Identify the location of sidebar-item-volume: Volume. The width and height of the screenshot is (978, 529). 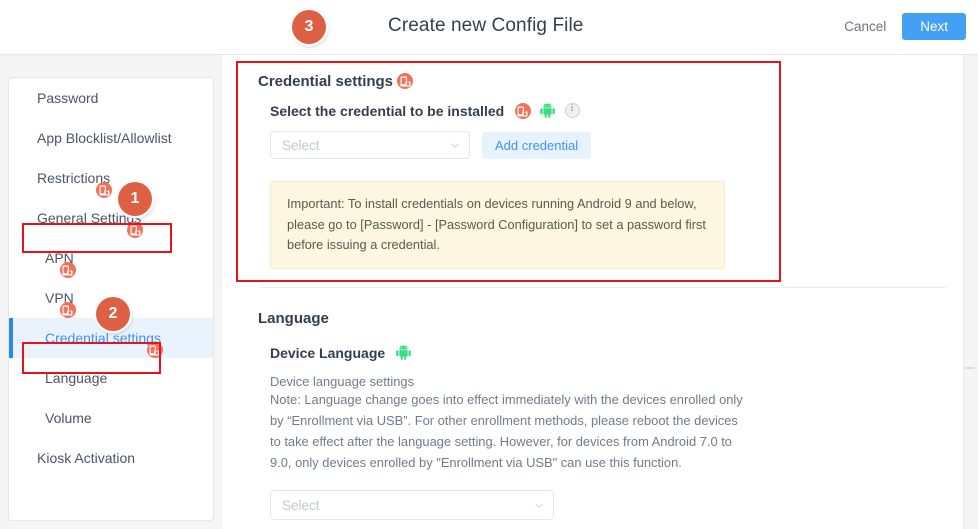
(111, 418).